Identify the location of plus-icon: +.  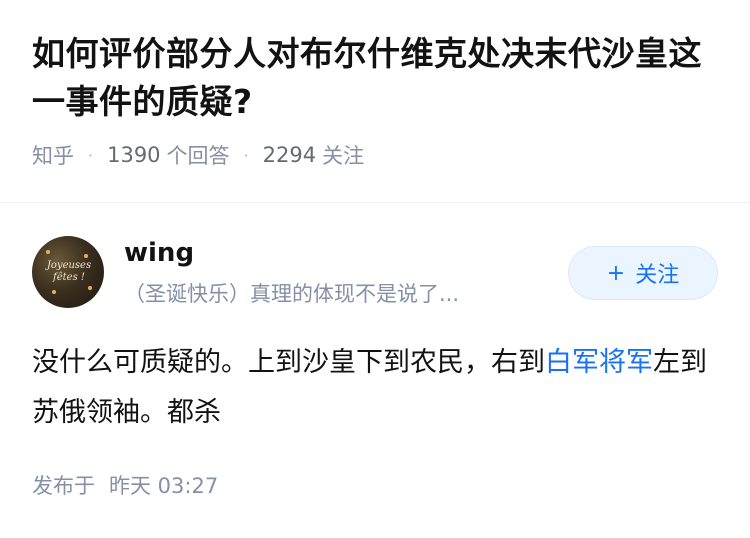
(616, 273).